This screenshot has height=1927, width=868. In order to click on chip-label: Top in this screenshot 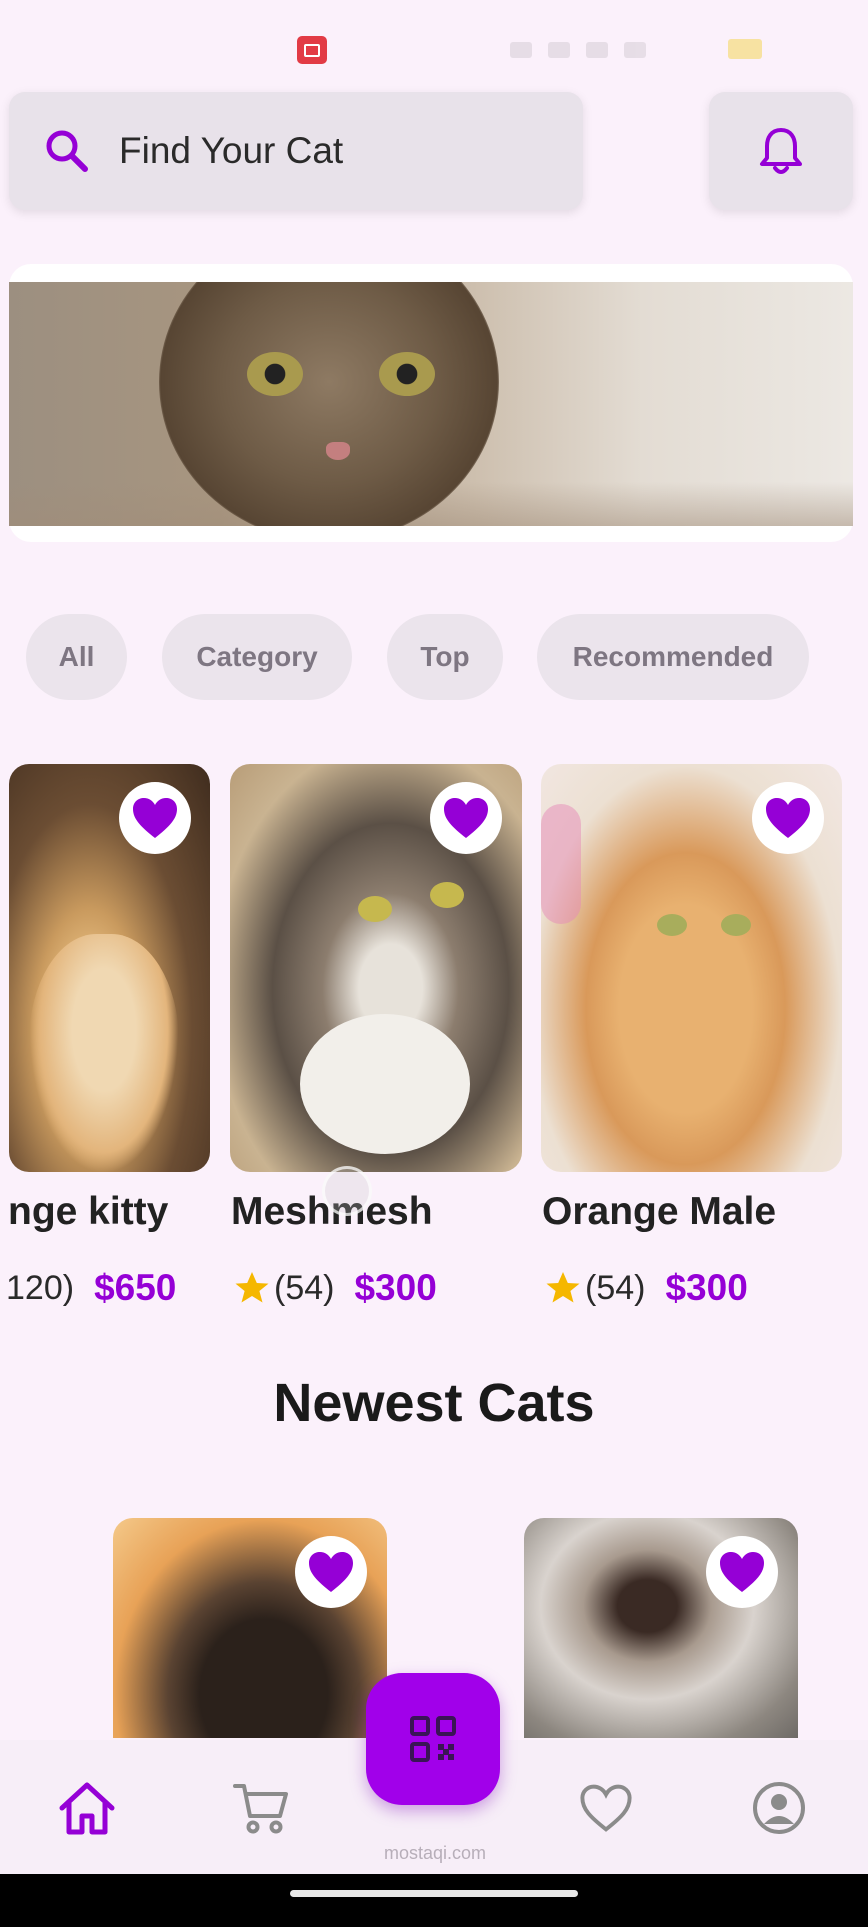, I will do `click(445, 656)`.